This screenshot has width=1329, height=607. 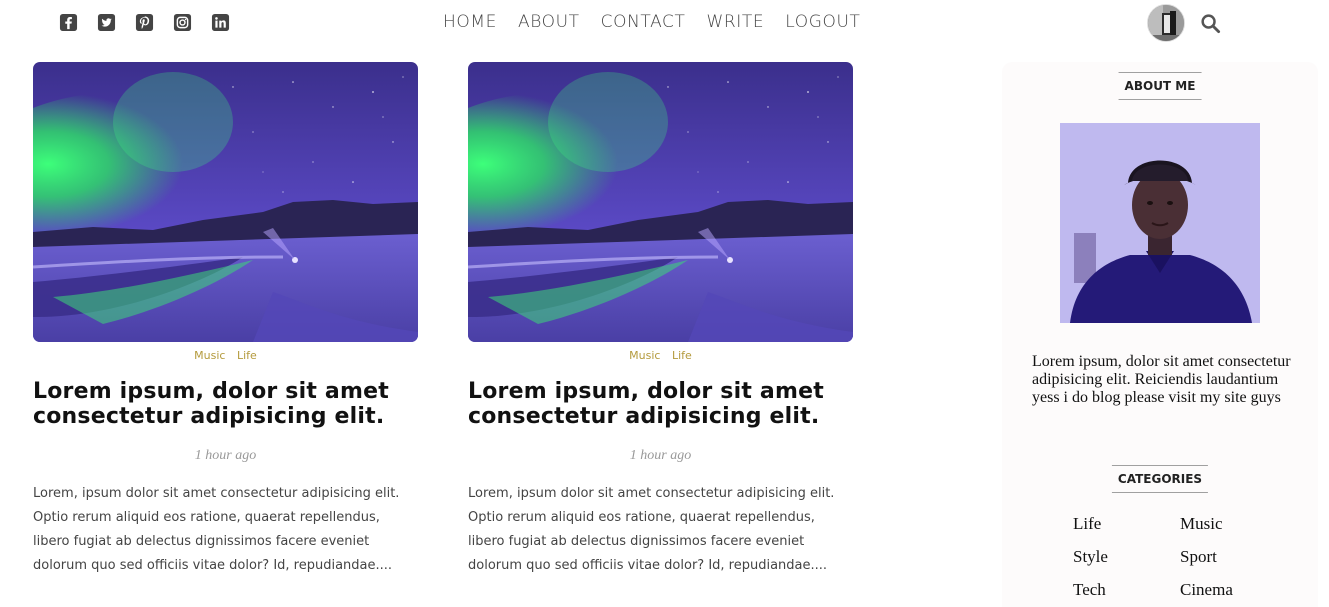 I want to click on facebook-square-icon, so click(x=68, y=22).